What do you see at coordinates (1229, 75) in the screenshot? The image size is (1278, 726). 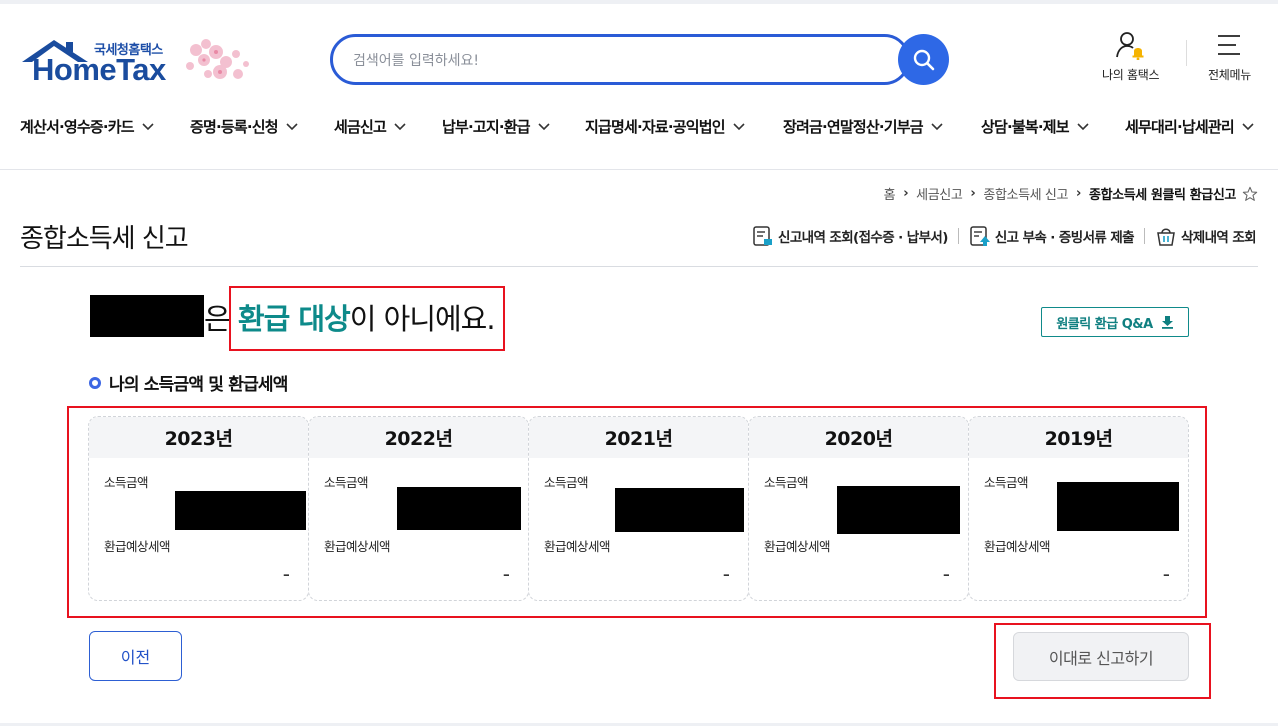 I see `all-menu-label: 전체메뉴` at bounding box center [1229, 75].